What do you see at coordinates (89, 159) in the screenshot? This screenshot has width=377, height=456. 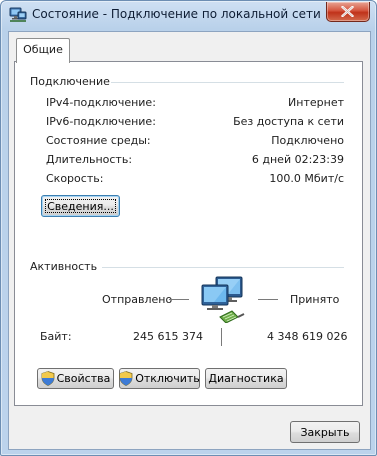 I see `duration-label: Длительность:` at bounding box center [89, 159].